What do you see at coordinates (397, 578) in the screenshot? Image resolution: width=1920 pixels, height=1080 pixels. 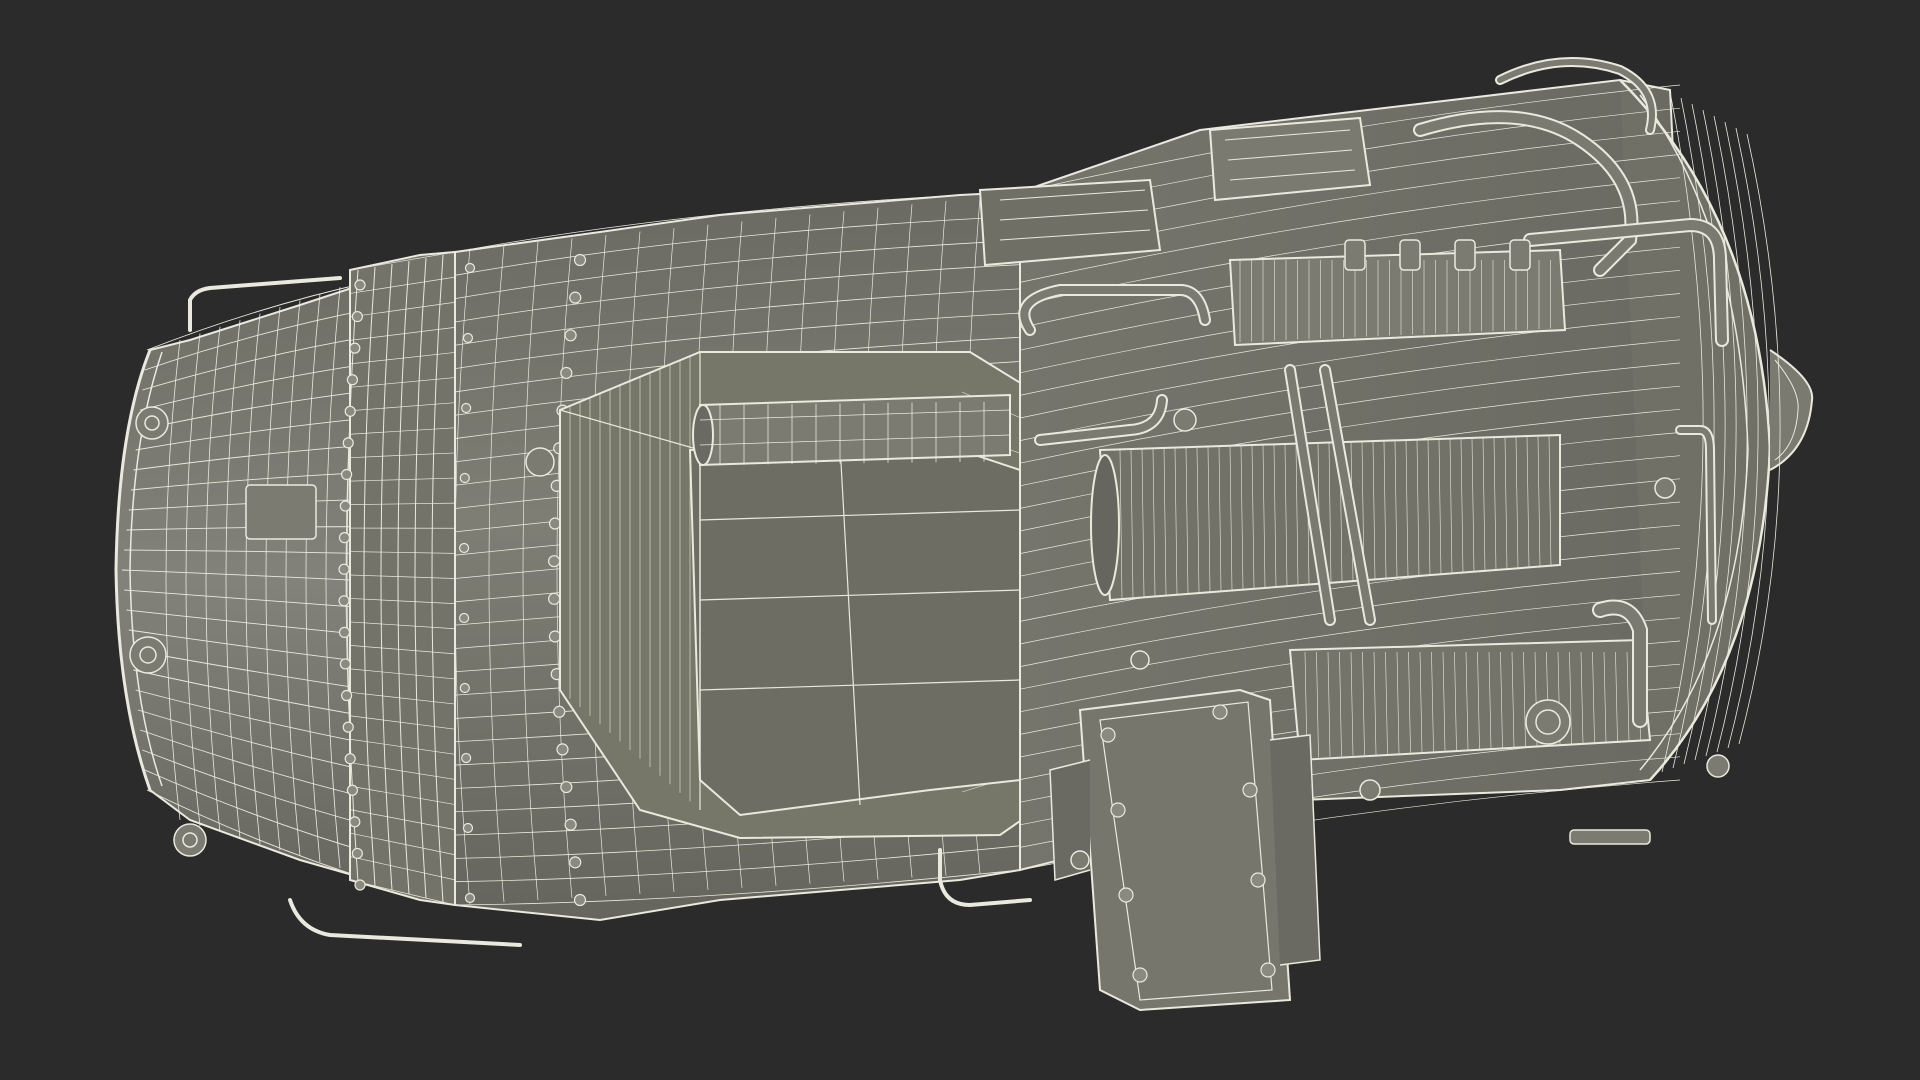 I see `rear-flange-ring` at bounding box center [397, 578].